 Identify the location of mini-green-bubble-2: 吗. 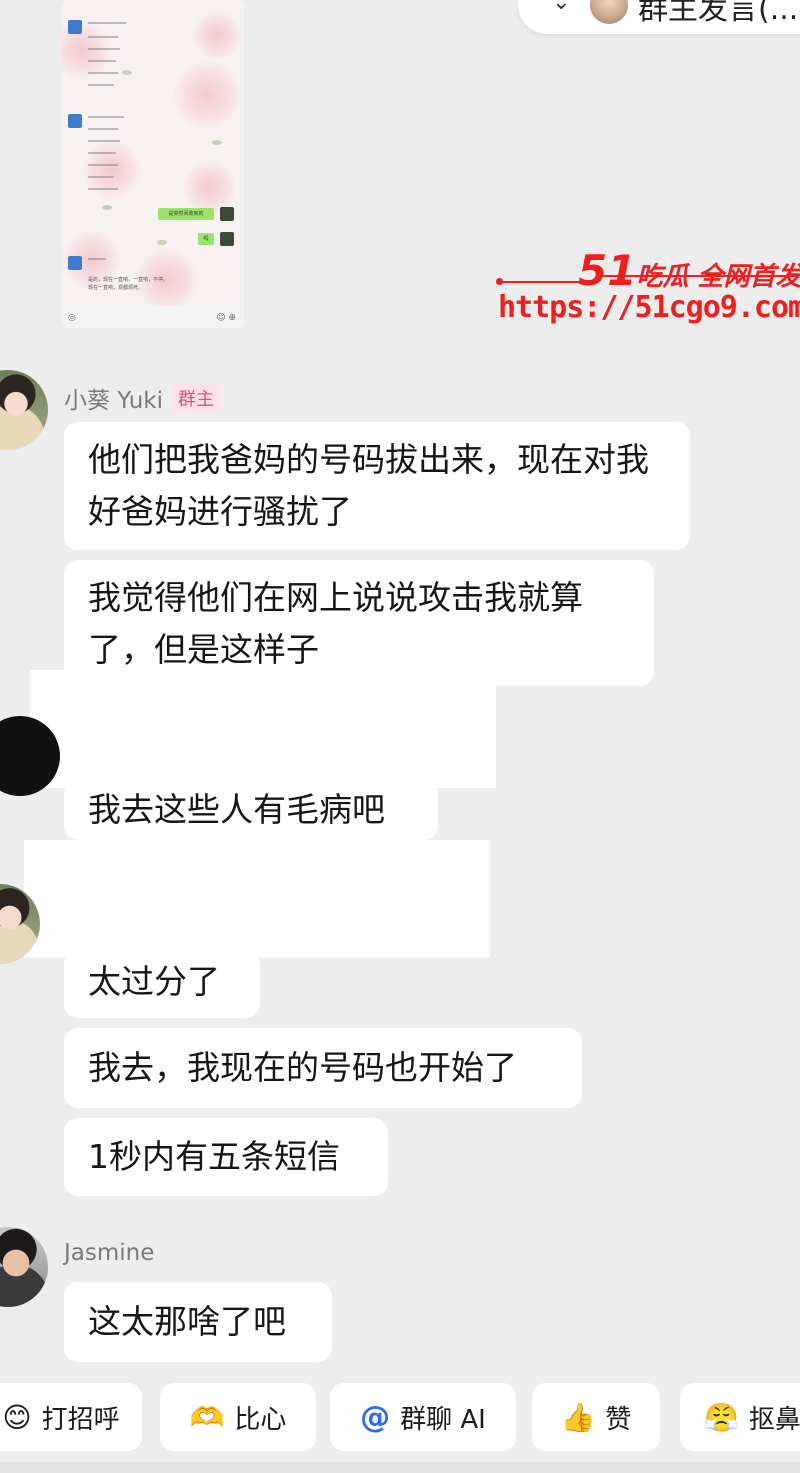
(206, 239).